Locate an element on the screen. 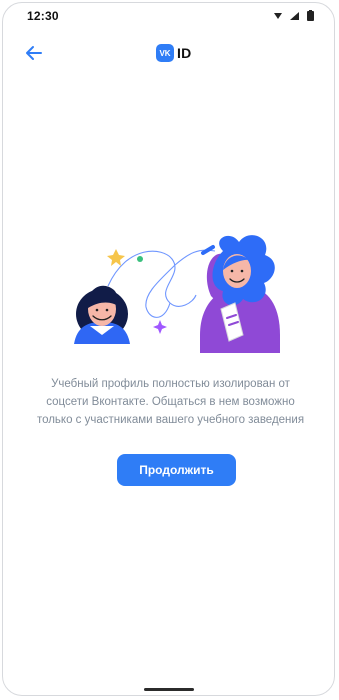  status-bar: 12:30 is located at coordinates (168, 14).